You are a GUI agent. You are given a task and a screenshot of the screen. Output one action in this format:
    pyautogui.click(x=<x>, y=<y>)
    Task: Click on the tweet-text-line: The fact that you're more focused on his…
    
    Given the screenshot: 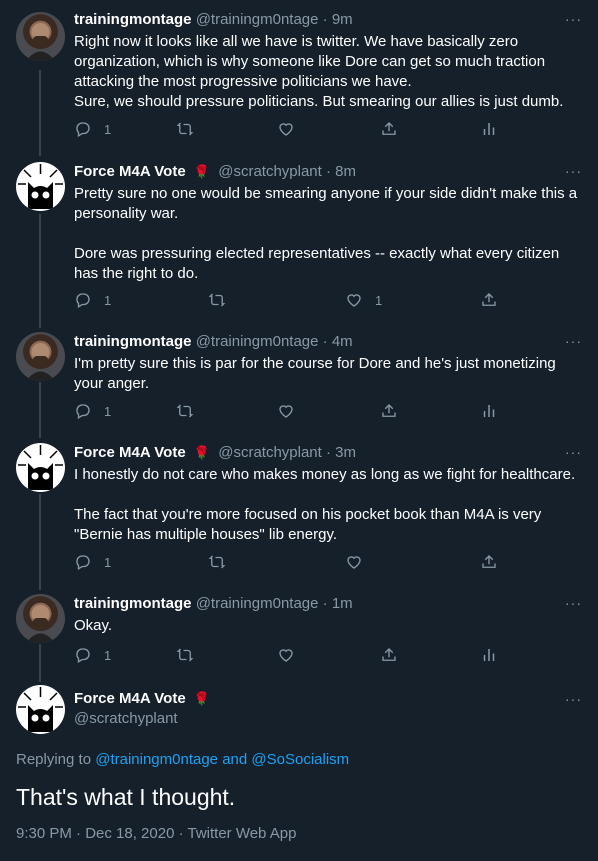 What is the action you would take?
    pyautogui.click(x=308, y=524)
    